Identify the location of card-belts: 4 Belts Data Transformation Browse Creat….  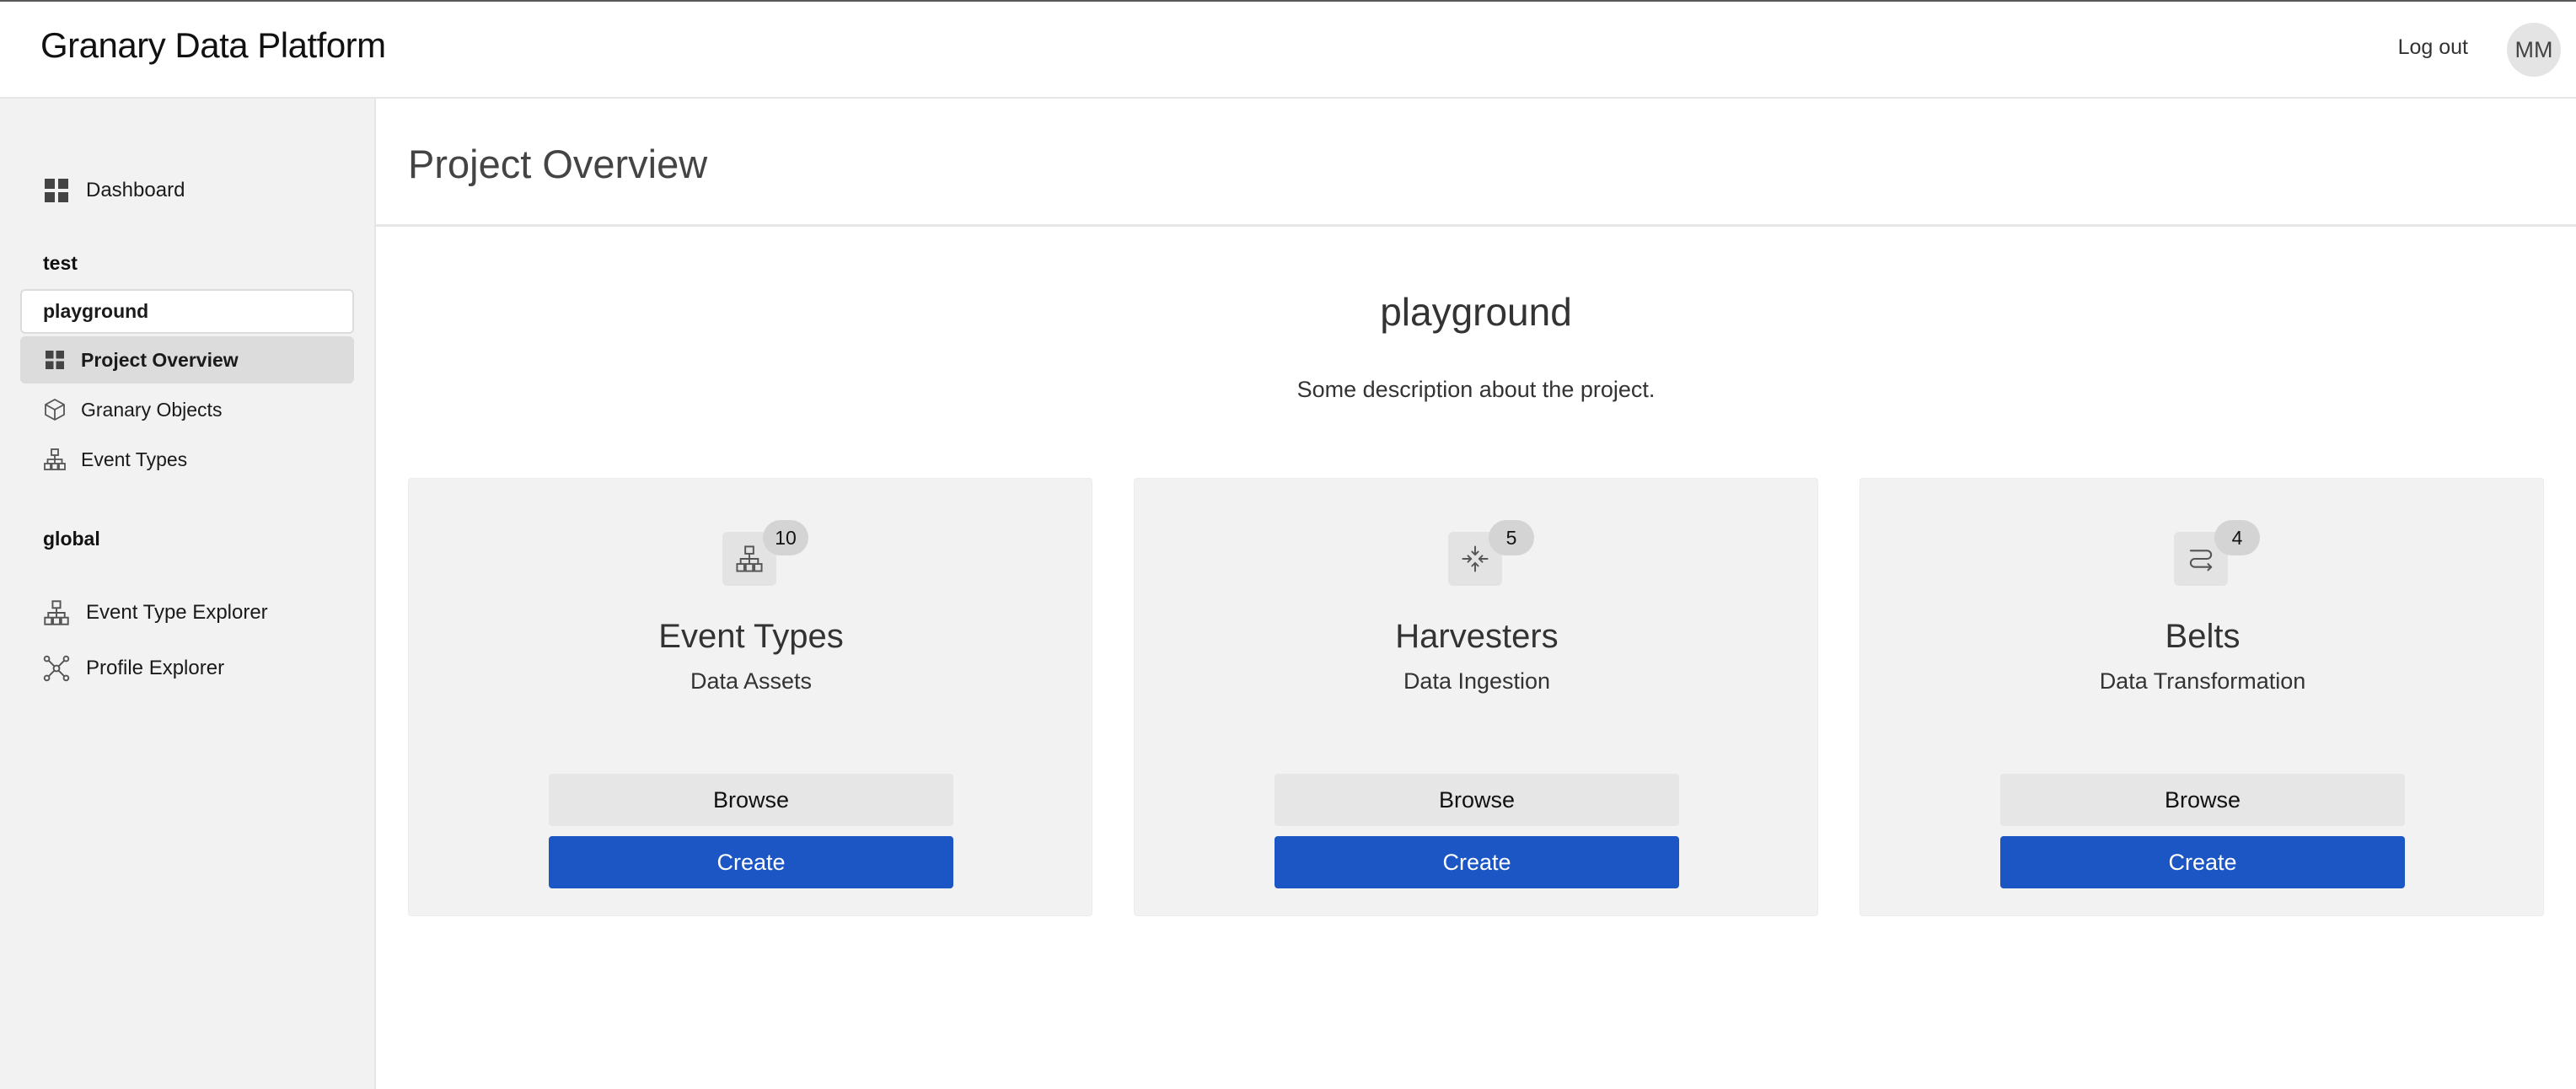
(2202, 697).